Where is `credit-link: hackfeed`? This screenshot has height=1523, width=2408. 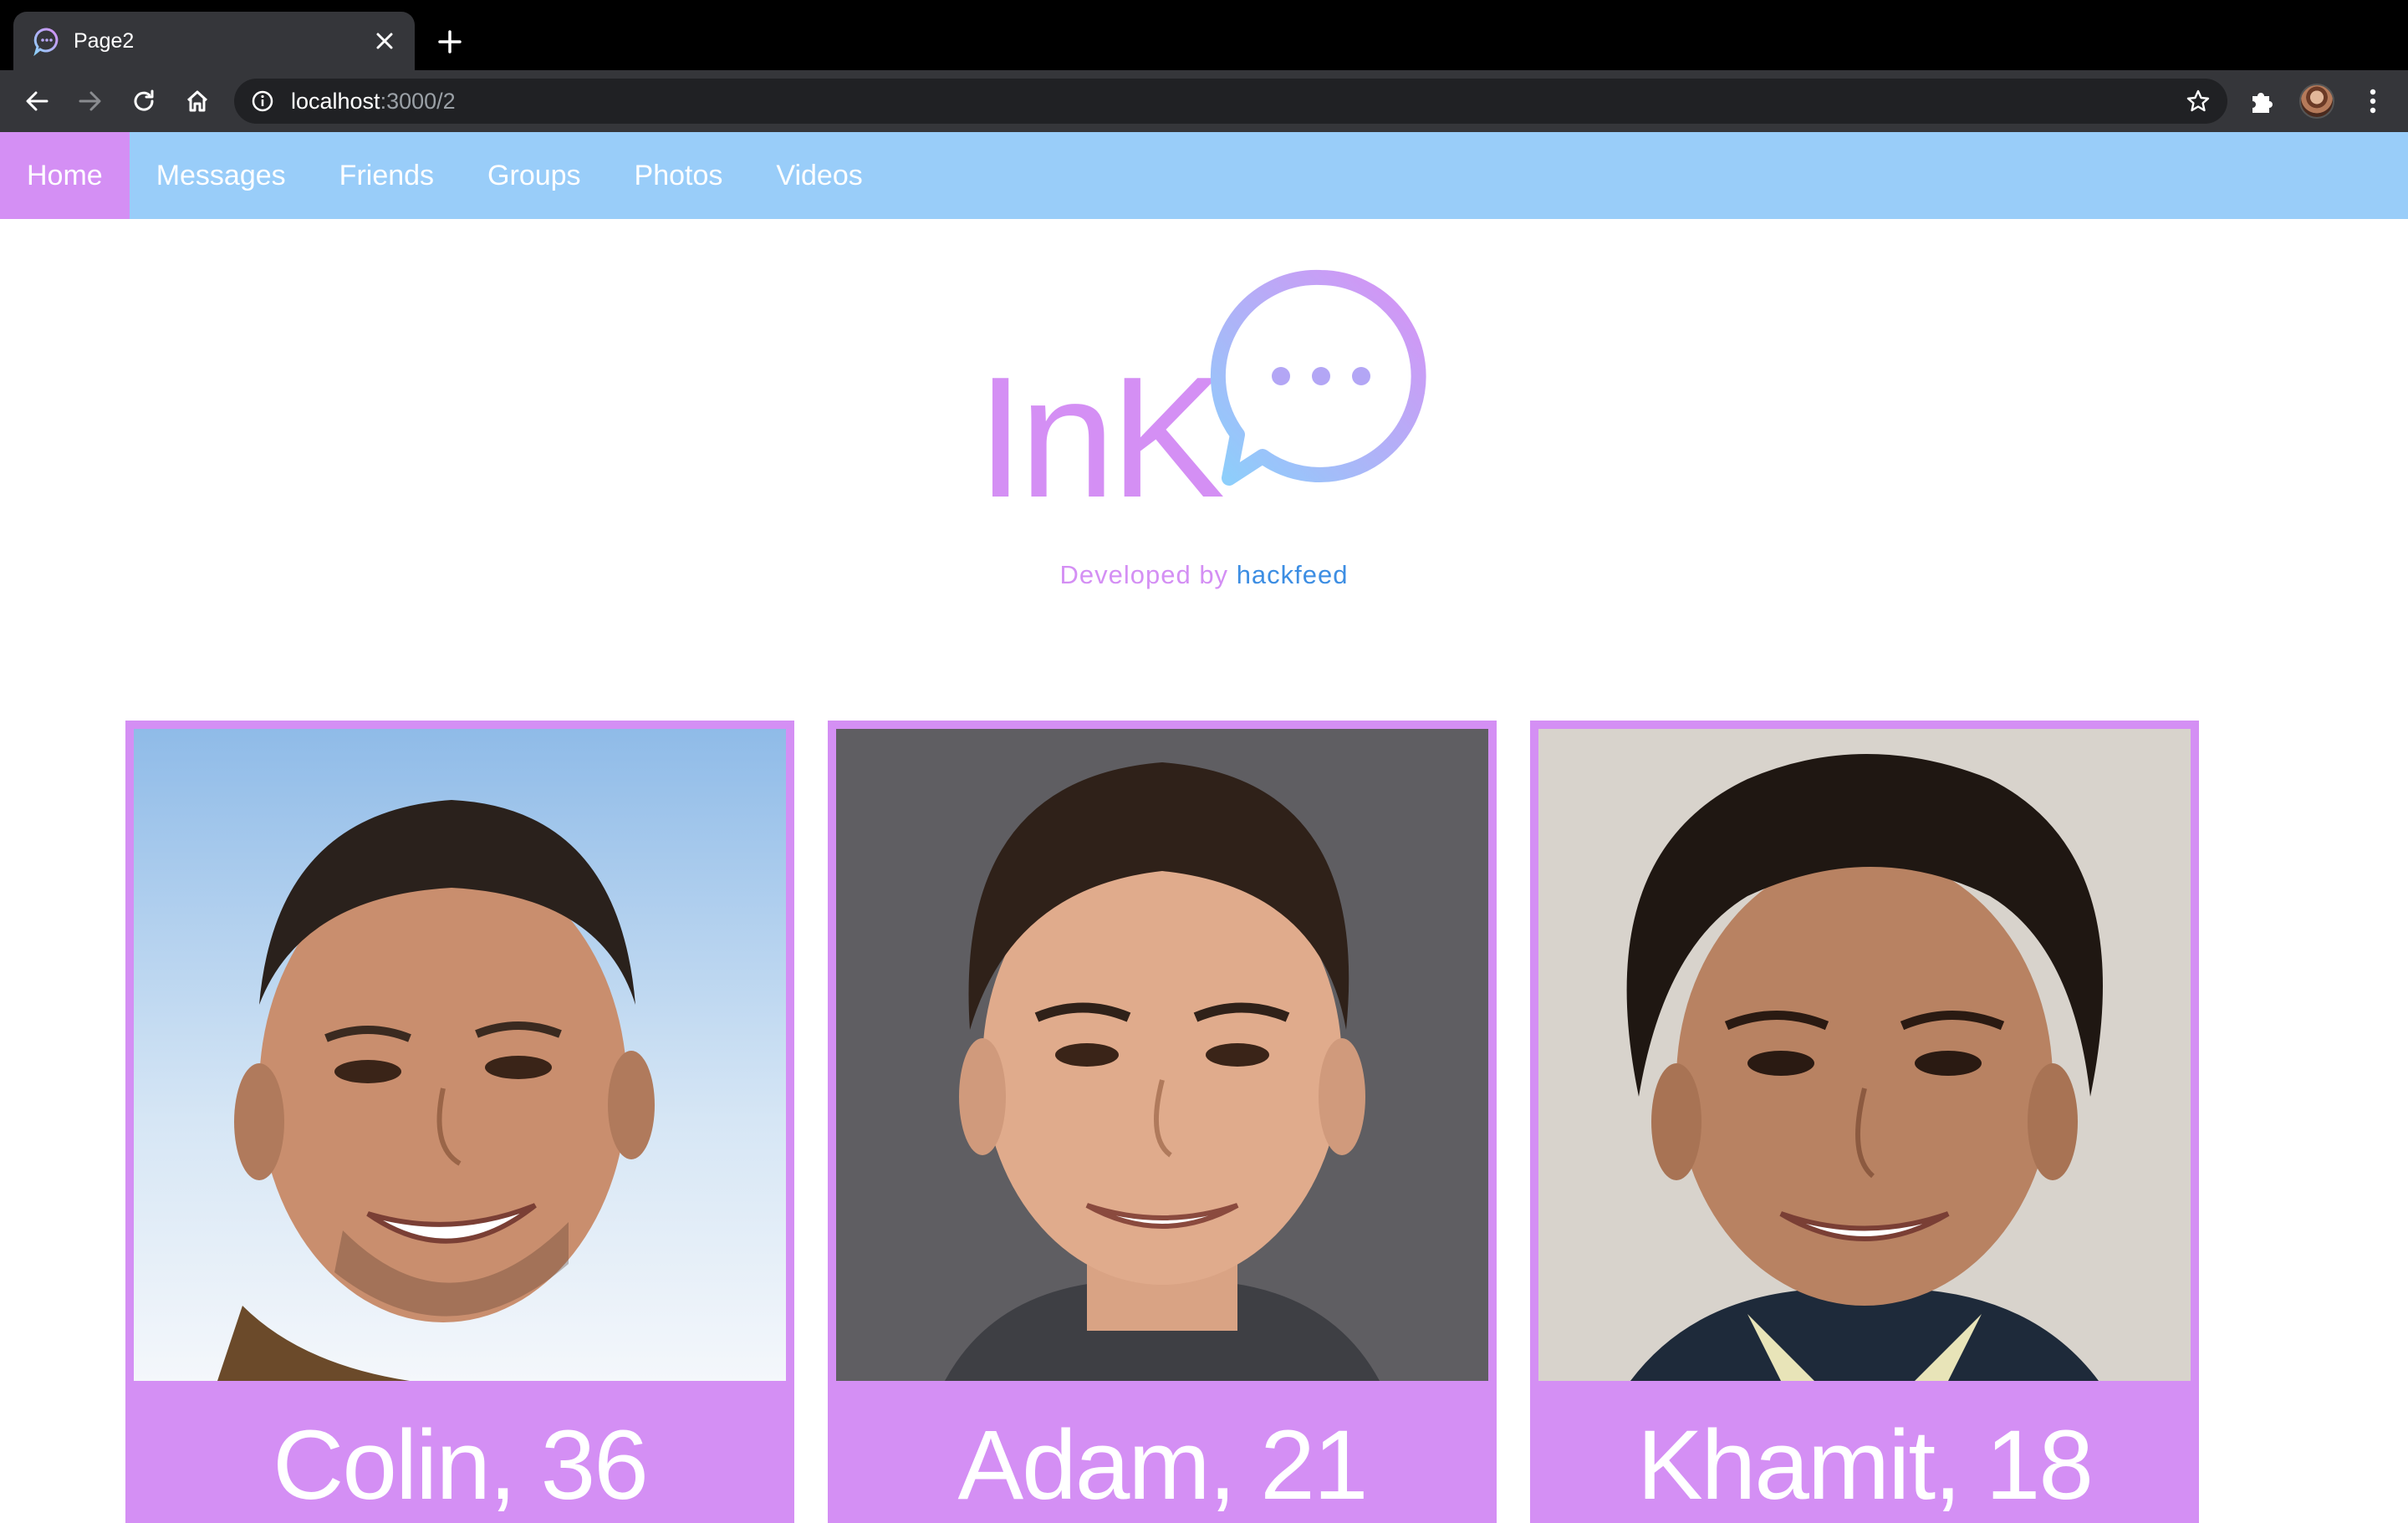 credit-link: hackfeed is located at coordinates (1293, 574).